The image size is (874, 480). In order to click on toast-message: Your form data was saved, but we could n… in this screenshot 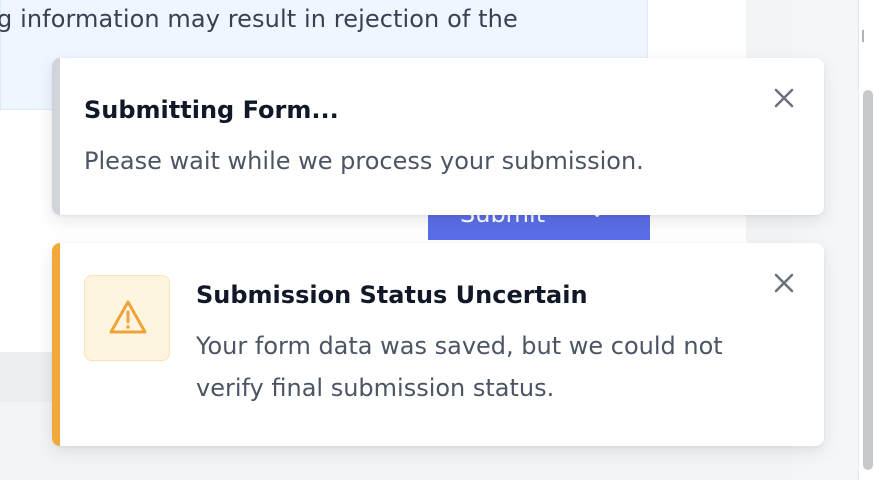, I will do `click(459, 367)`.